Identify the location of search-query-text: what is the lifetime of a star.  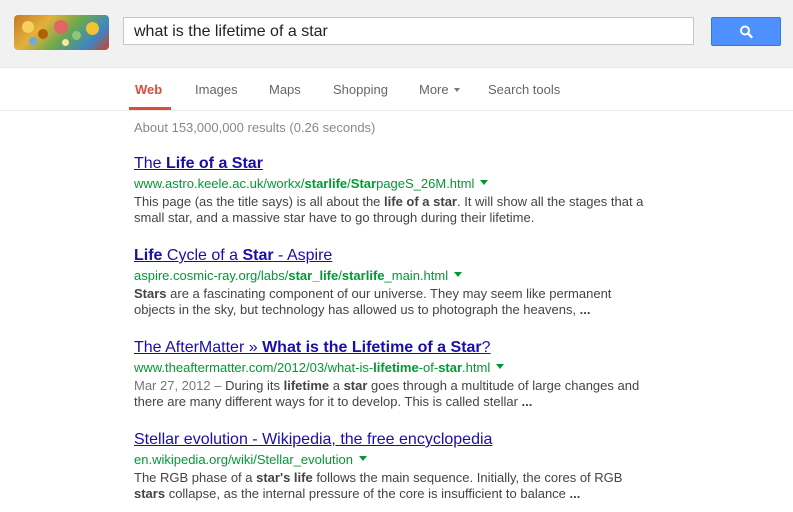
(231, 31).